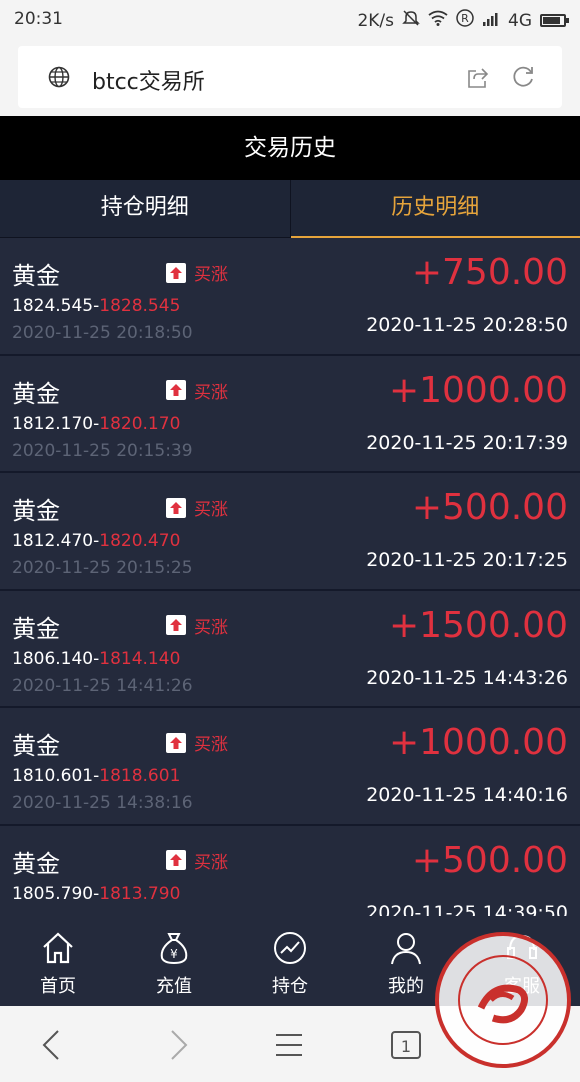 This screenshot has width=580, height=1082. I want to click on nav-label: 首页, so click(58, 986).